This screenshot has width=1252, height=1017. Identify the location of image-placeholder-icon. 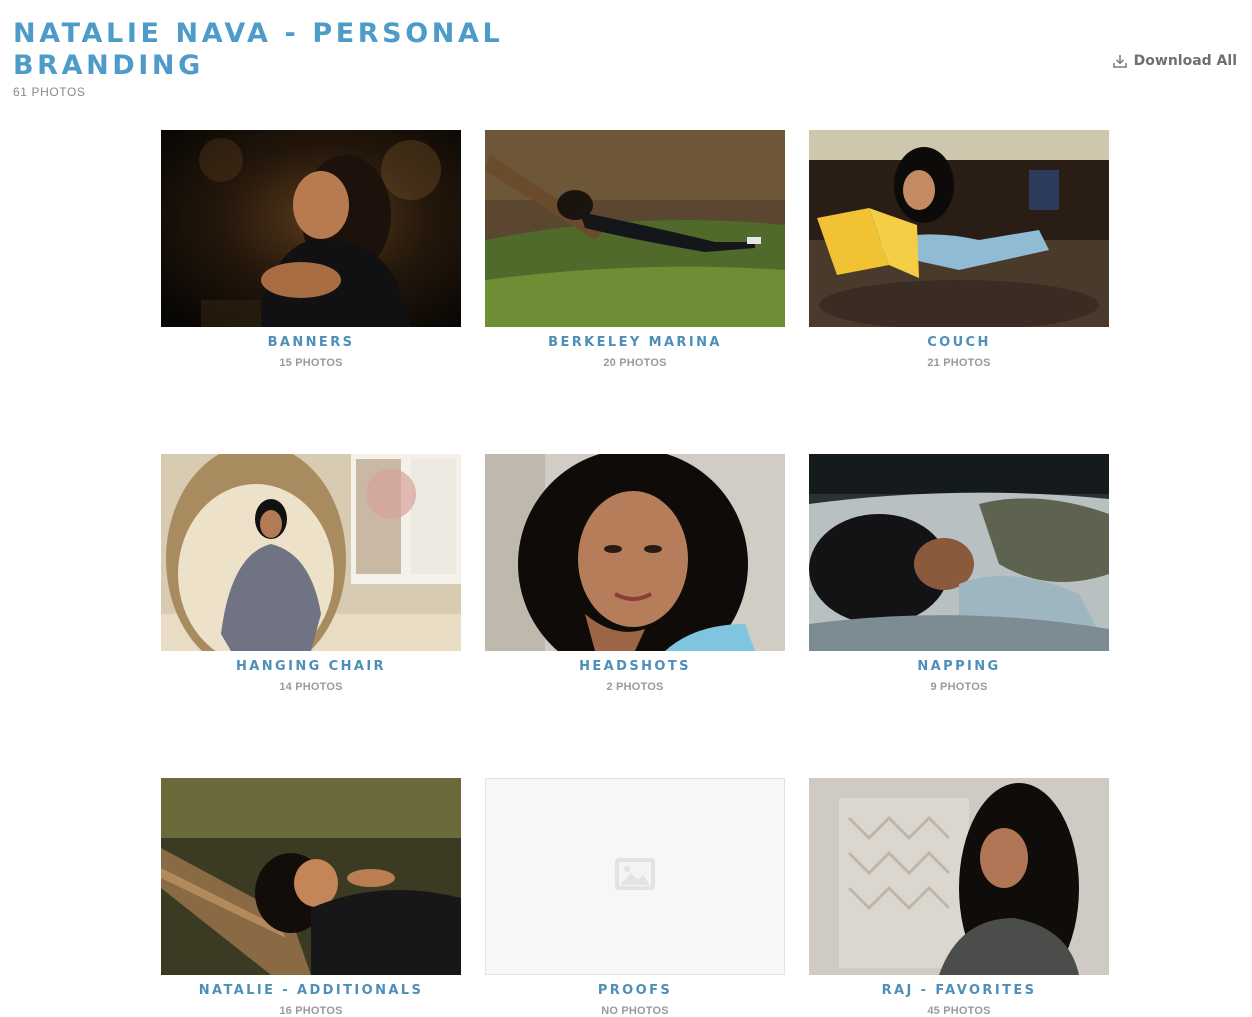
(635, 876).